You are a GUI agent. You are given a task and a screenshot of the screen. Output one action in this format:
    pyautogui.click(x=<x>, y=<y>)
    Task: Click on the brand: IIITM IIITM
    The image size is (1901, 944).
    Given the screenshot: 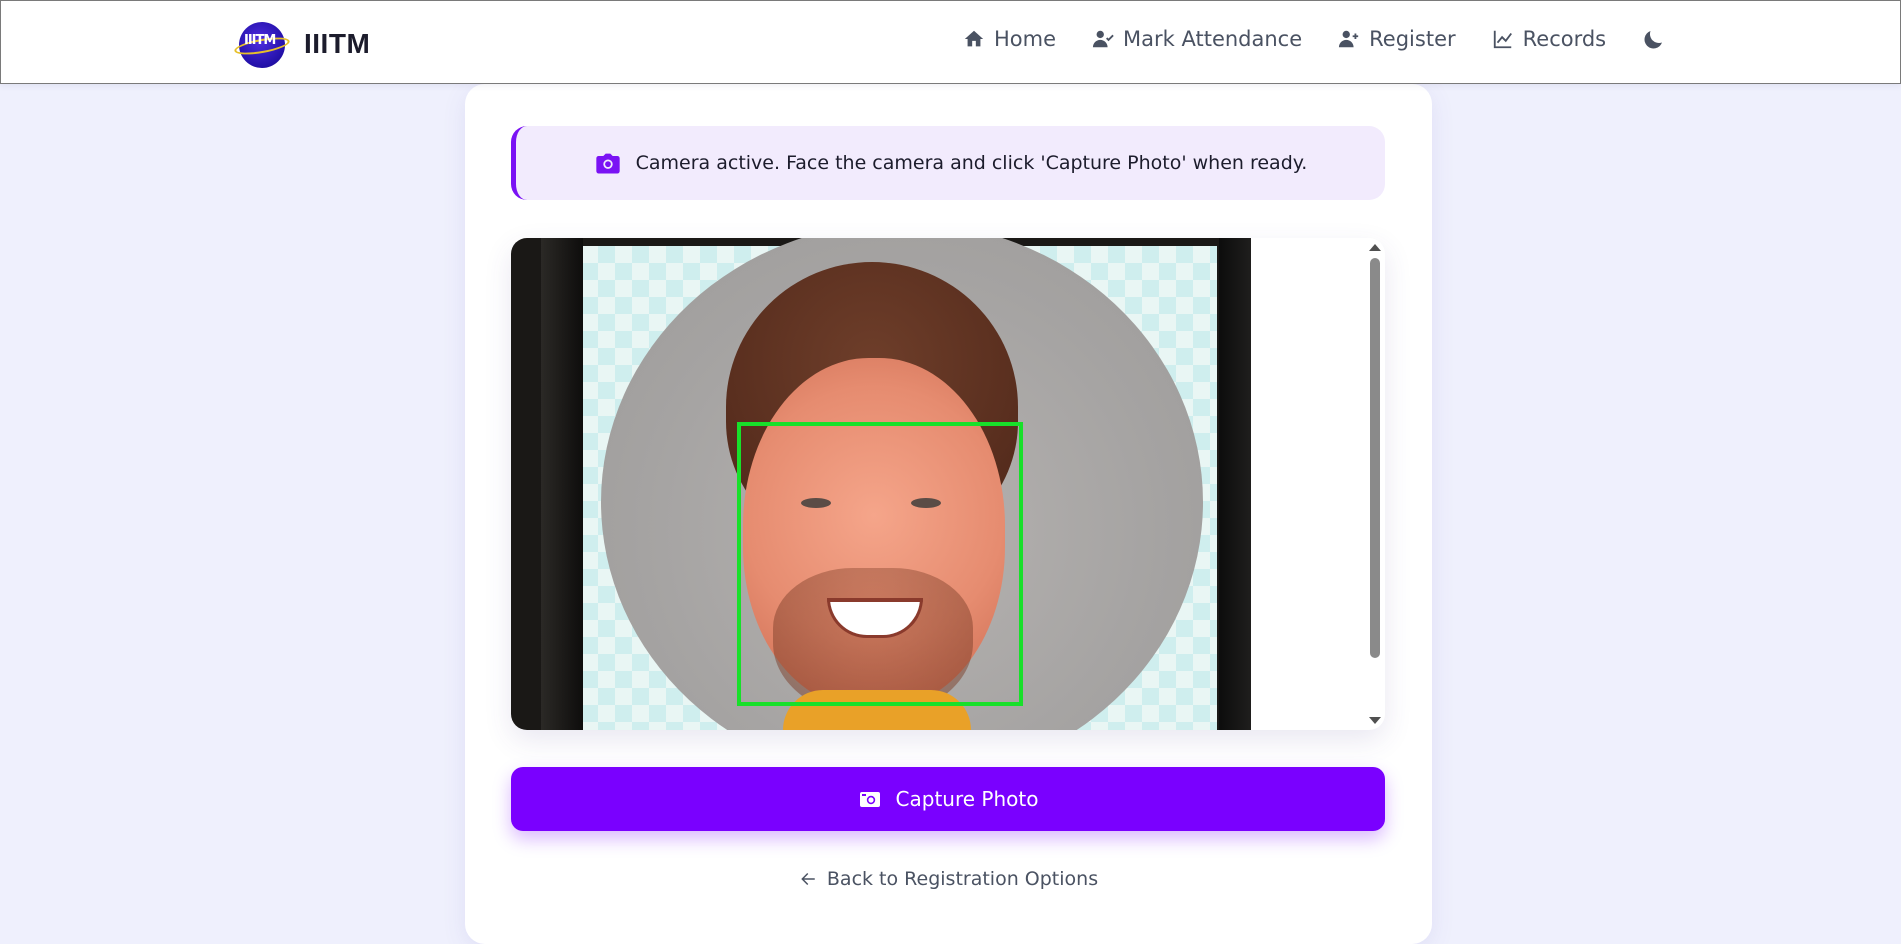 What is the action you would take?
    pyautogui.click(x=302, y=44)
    